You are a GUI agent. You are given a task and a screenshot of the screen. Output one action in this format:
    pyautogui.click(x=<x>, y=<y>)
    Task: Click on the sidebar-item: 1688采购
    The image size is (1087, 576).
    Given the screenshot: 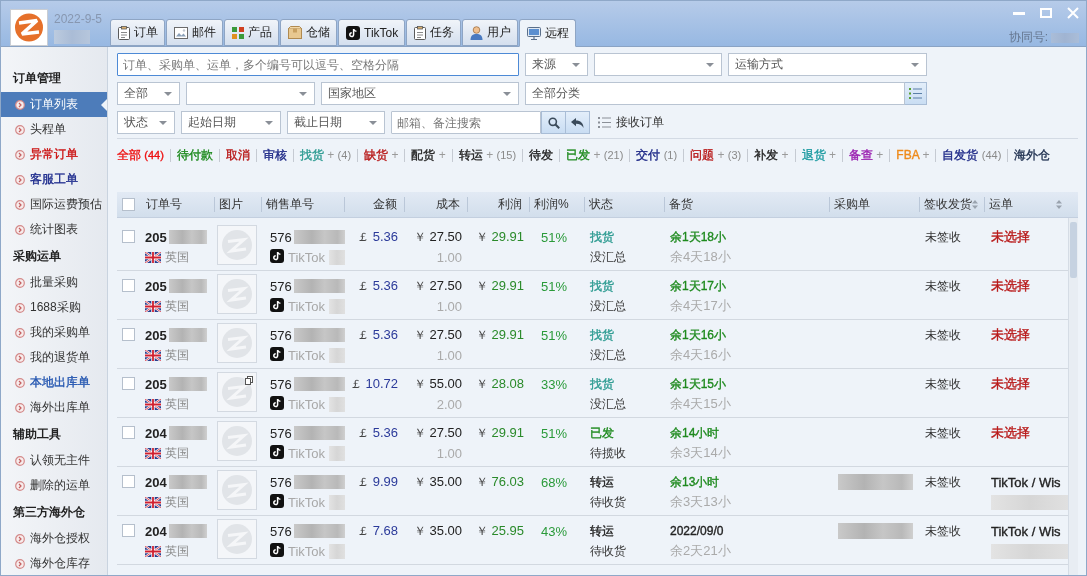 What is the action you would take?
    pyautogui.click(x=54, y=307)
    